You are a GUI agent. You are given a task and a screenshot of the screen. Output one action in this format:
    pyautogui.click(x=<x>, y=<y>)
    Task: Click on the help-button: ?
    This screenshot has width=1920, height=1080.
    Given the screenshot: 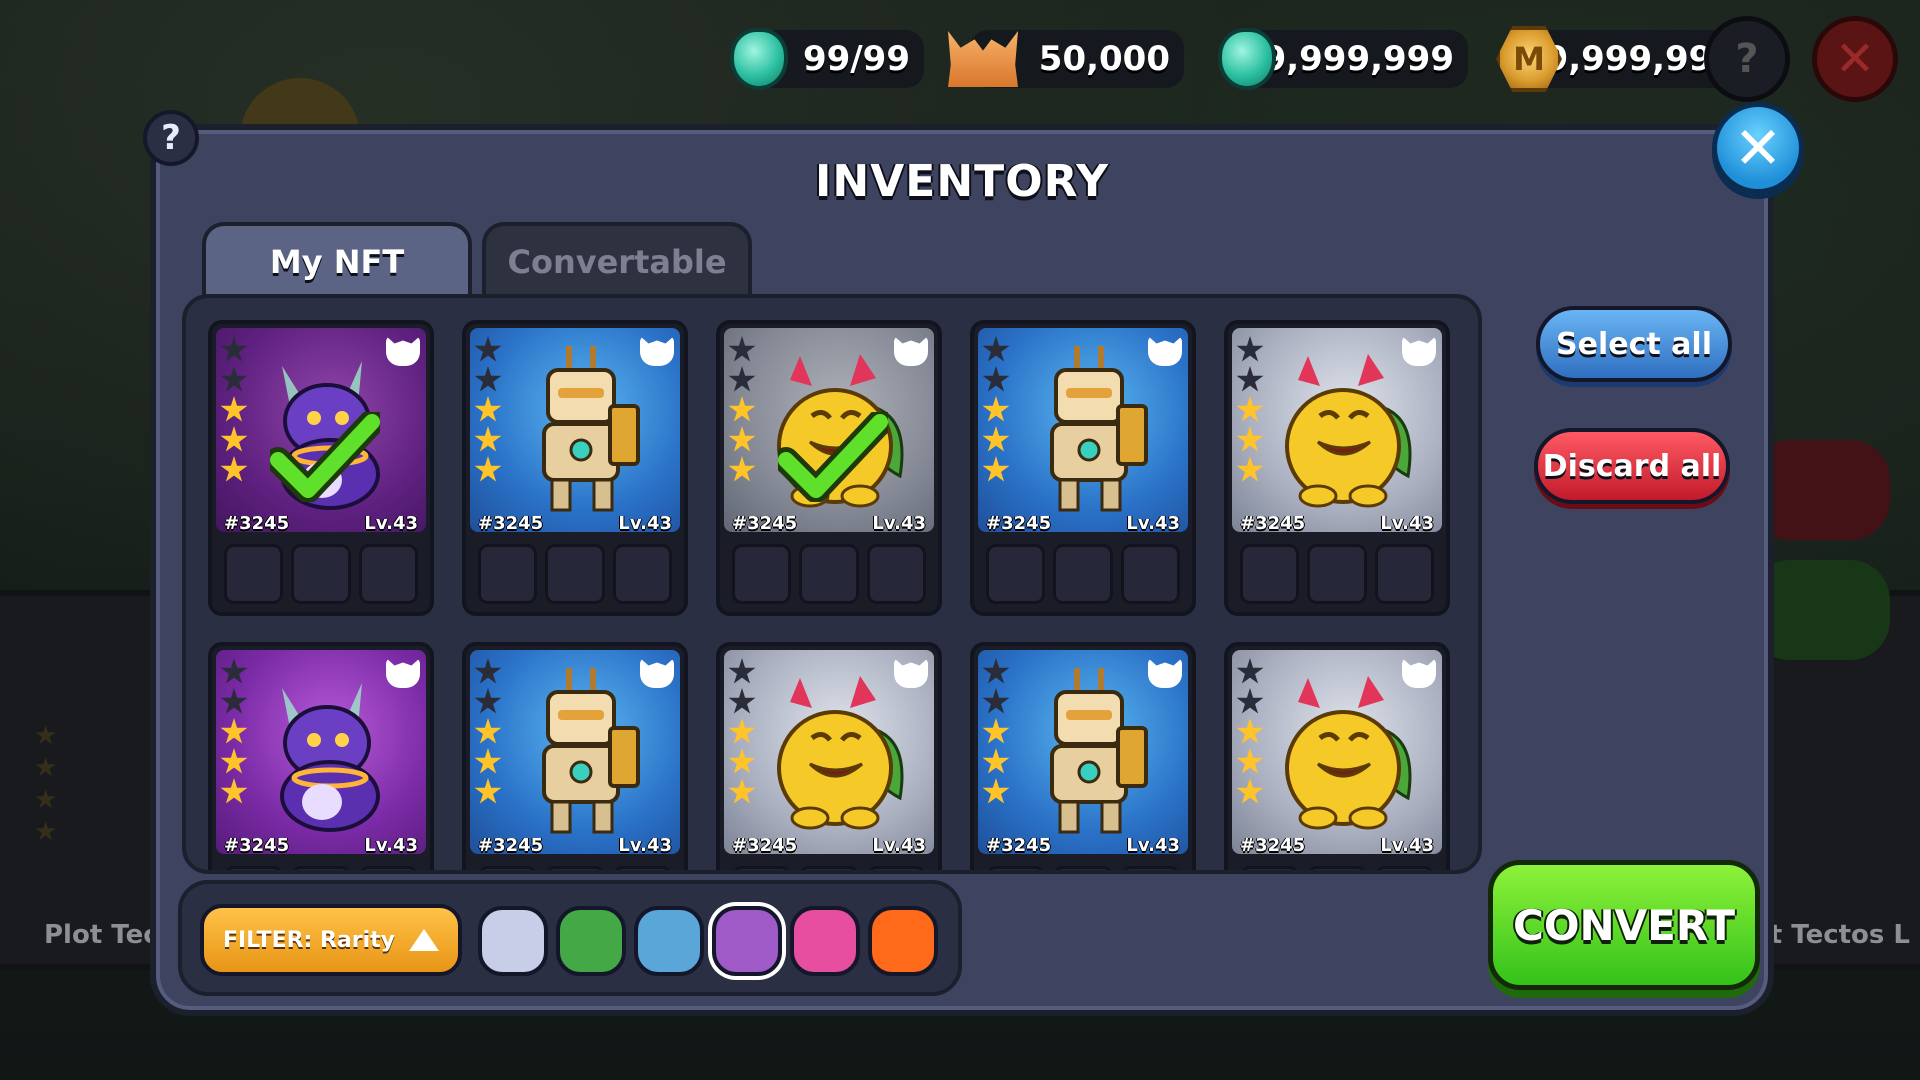 What is the action you would take?
    pyautogui.click(x=171, y=138)
    